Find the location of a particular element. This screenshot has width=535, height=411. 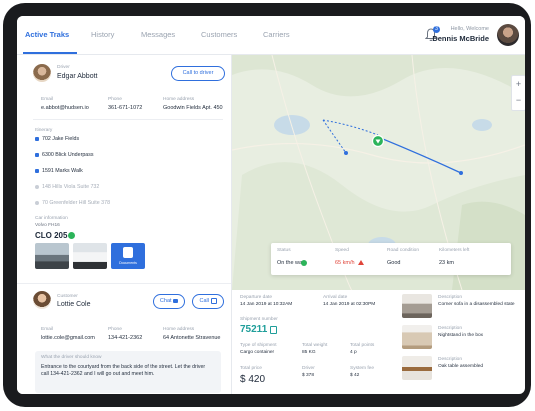

customer-avatar is located at coordinates (42, 300).